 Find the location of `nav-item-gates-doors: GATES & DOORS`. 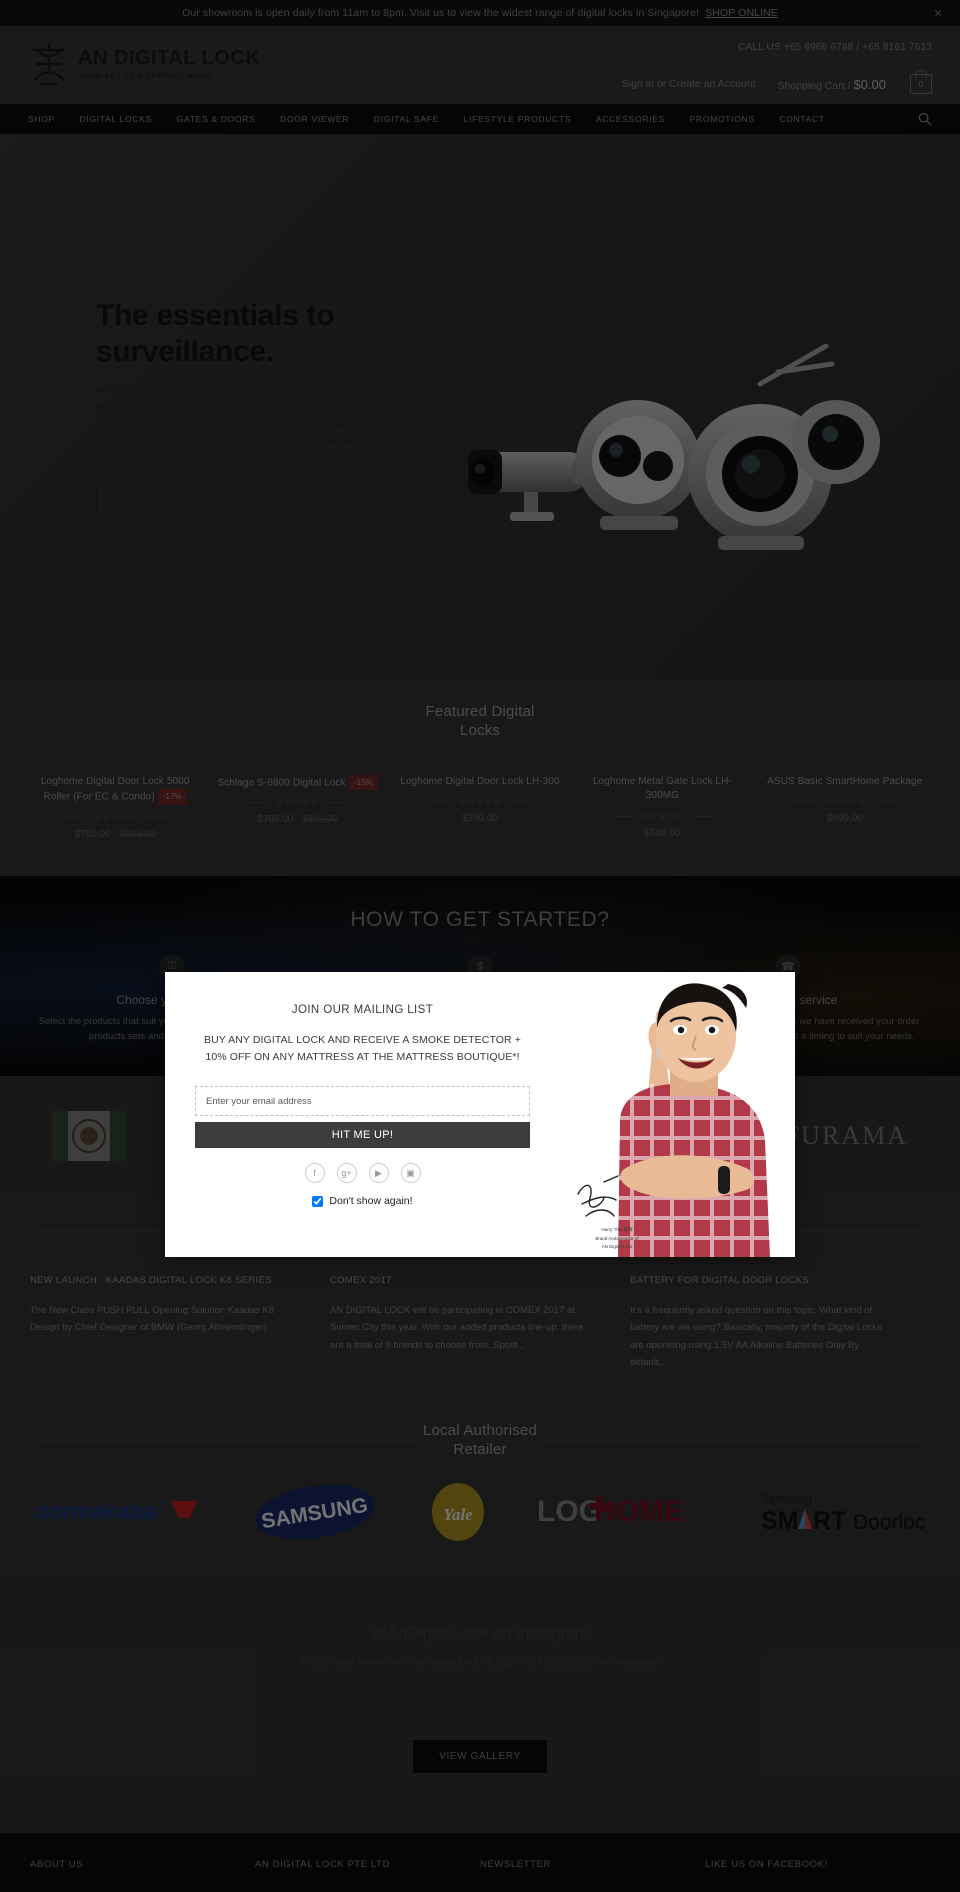

nav-item-gates-doors: GATES & DOORS is located at coordinates (216, 119).